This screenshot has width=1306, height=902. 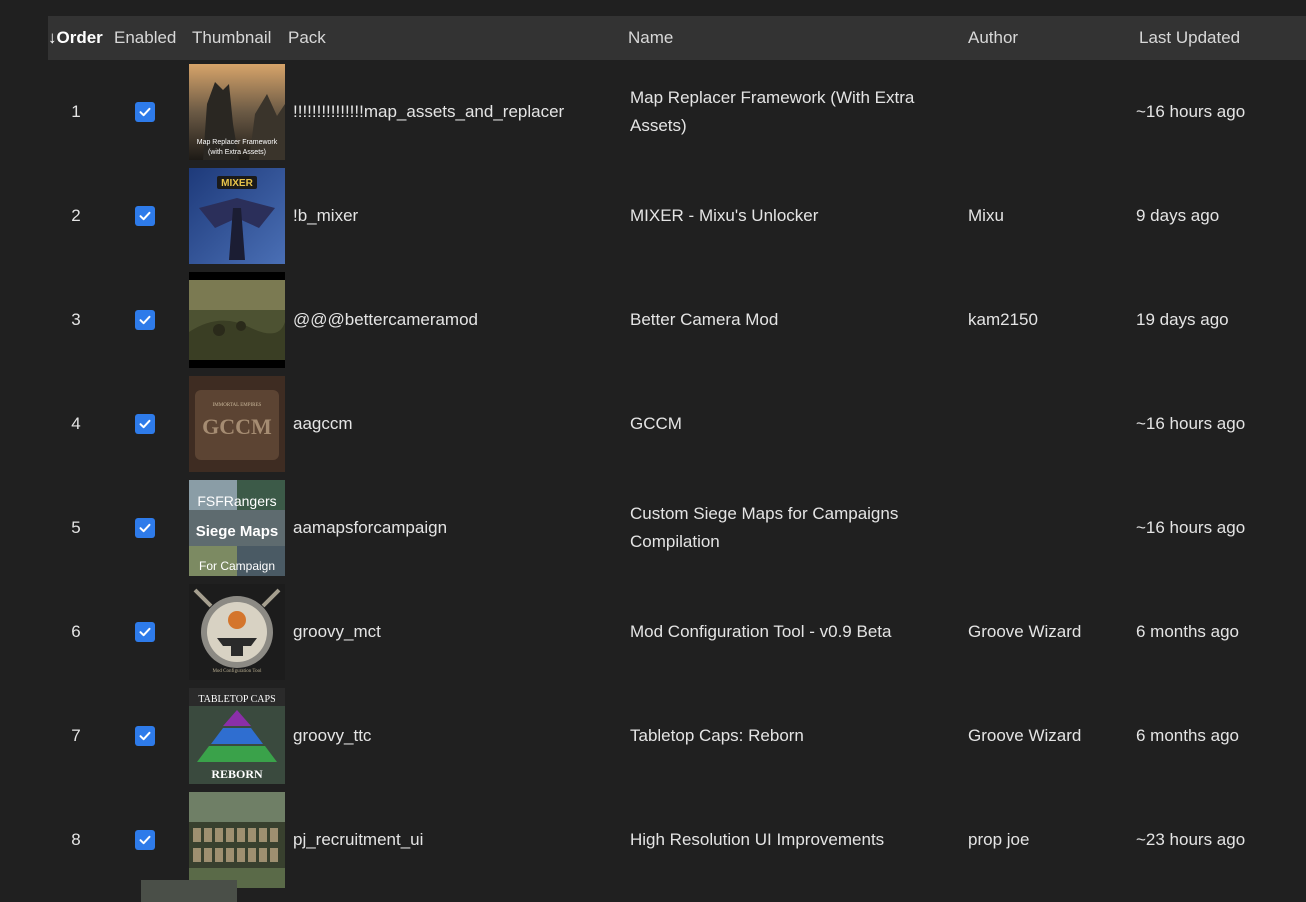 I want to click on thumbnail-caption: FSFRangers, so click(x=236, y=501).